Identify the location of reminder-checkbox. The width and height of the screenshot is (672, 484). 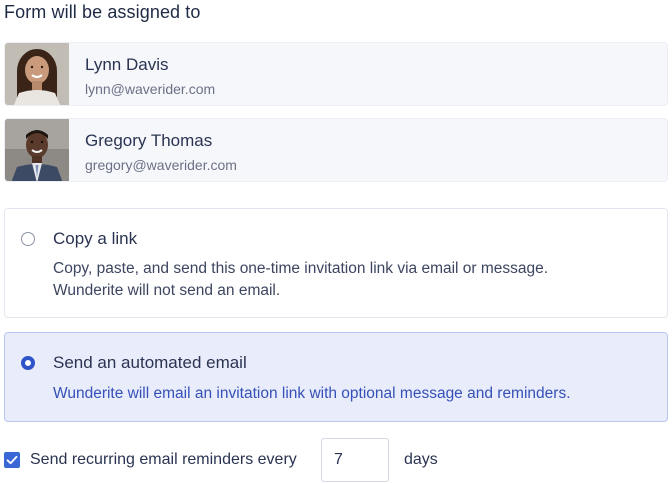
(12, 460).